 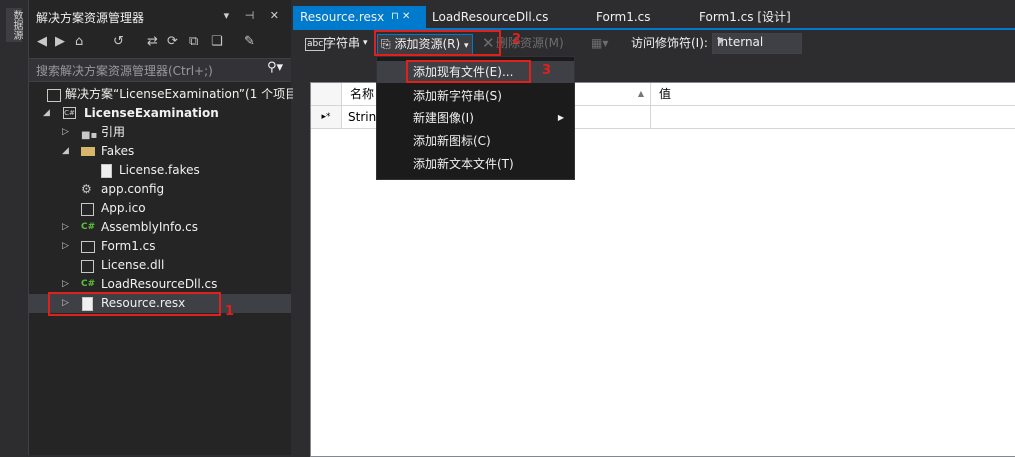 What do you see at coordinates (88, 151) in the screenshot?
I see `folder-icon` at bounding box center [88, 151].